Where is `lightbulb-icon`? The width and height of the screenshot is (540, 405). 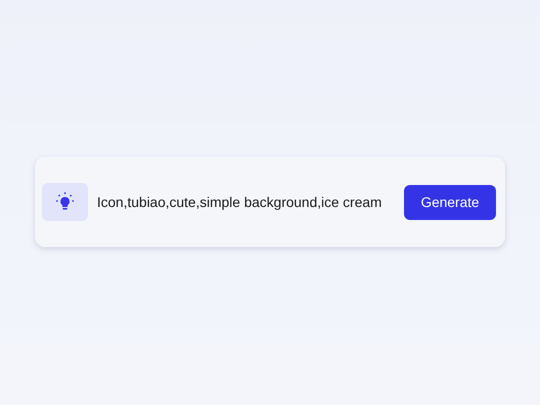 lightbulb-icon is located at coordinates (65, 202).